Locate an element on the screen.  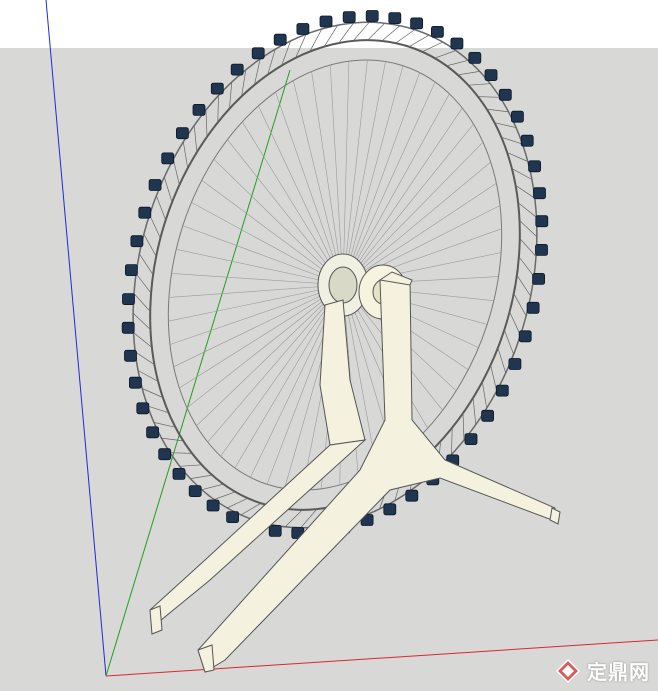
watermark: 定鼎网 is located at coordinates (602, 670).